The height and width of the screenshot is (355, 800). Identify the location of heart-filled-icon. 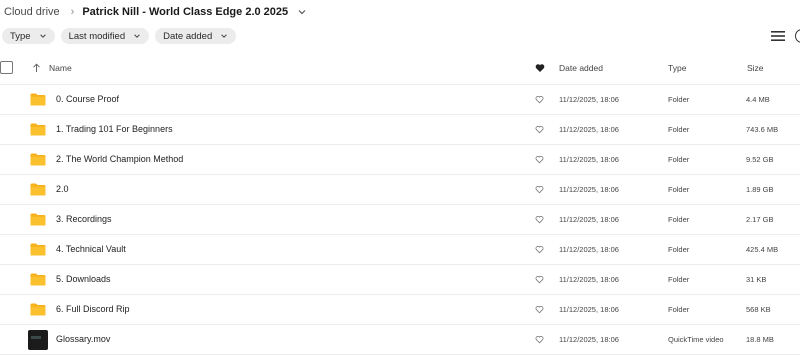
(540, 68).